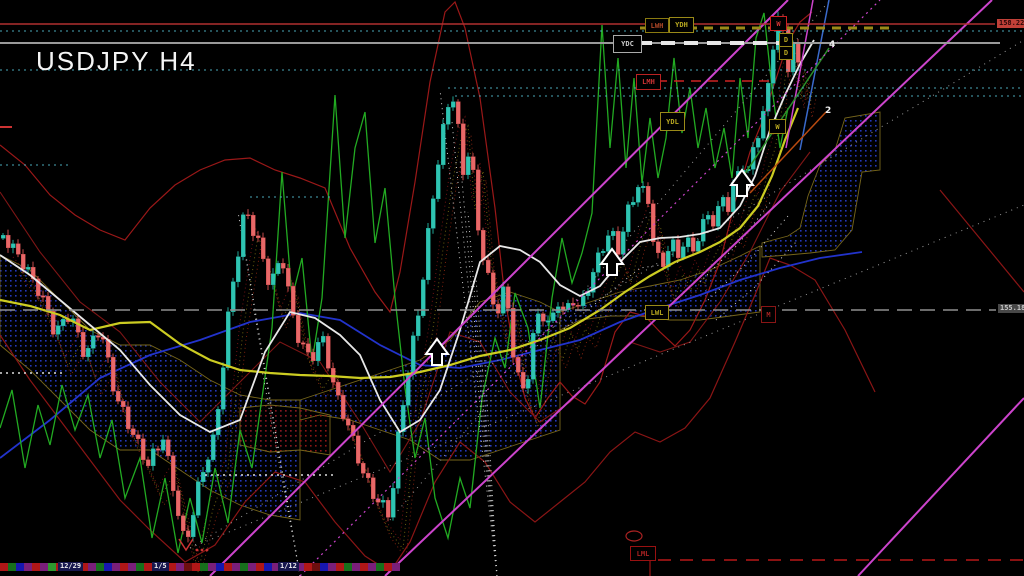  What do you see at coordinates (672, 121) in the screenshot?
I see `level-box-ydl: YDL` at bounding box center [672, 121].